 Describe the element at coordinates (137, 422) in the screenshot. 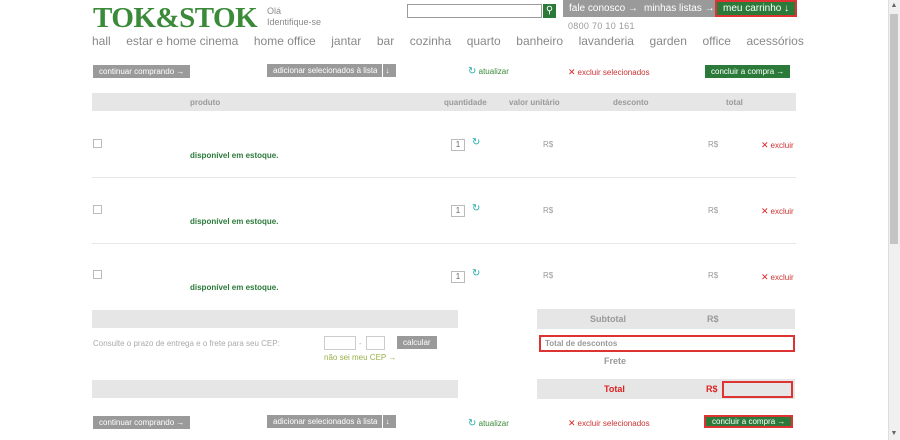

I see `continuar-label: continuar comprando` at that location.